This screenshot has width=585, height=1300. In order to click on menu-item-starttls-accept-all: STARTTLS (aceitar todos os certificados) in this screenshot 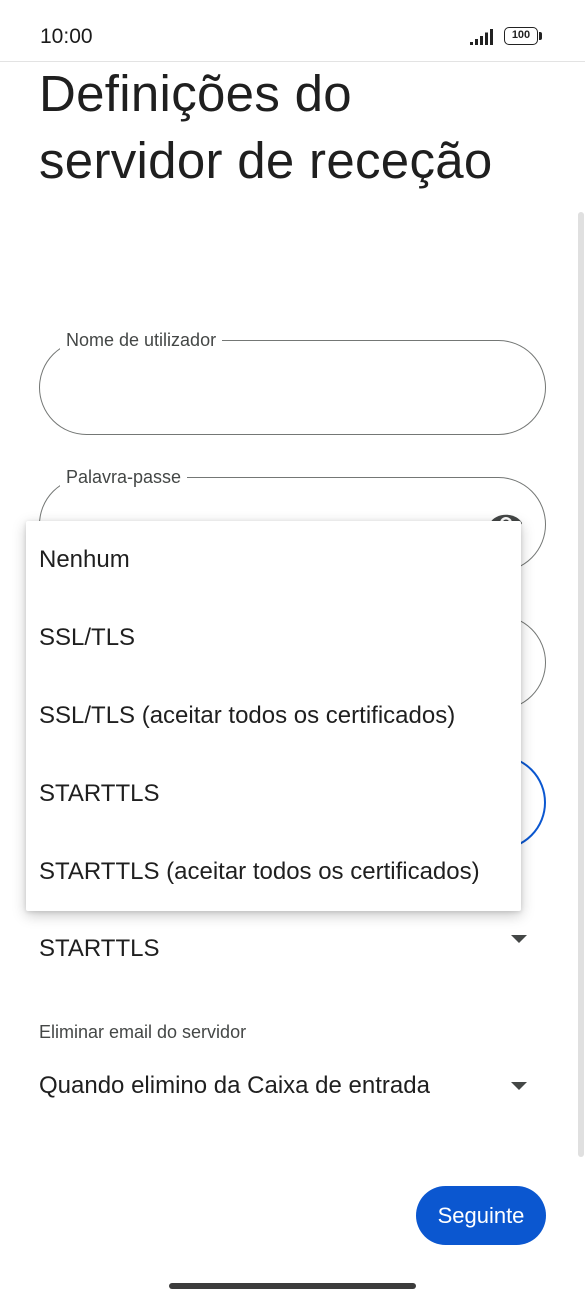, I will do `click(273, 872)`.